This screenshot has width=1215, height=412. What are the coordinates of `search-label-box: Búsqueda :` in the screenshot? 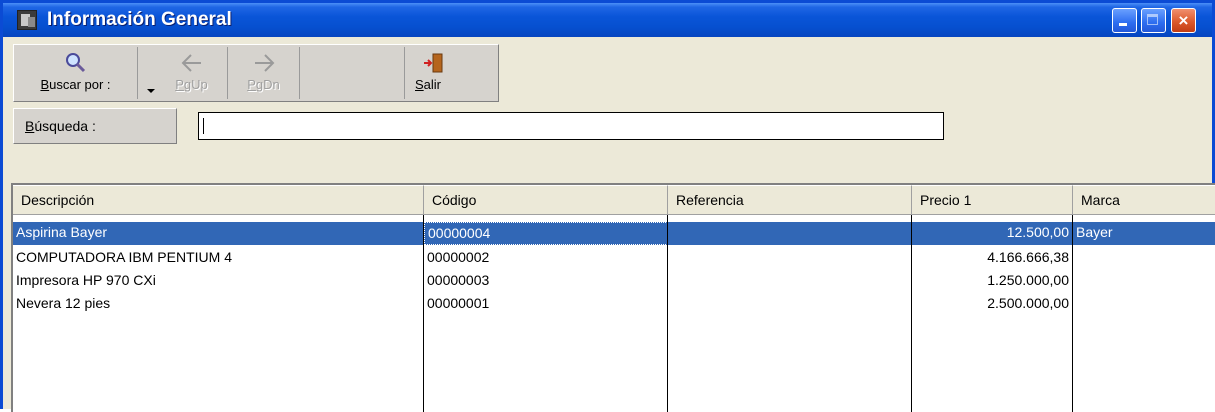 It's located at (95, 126).